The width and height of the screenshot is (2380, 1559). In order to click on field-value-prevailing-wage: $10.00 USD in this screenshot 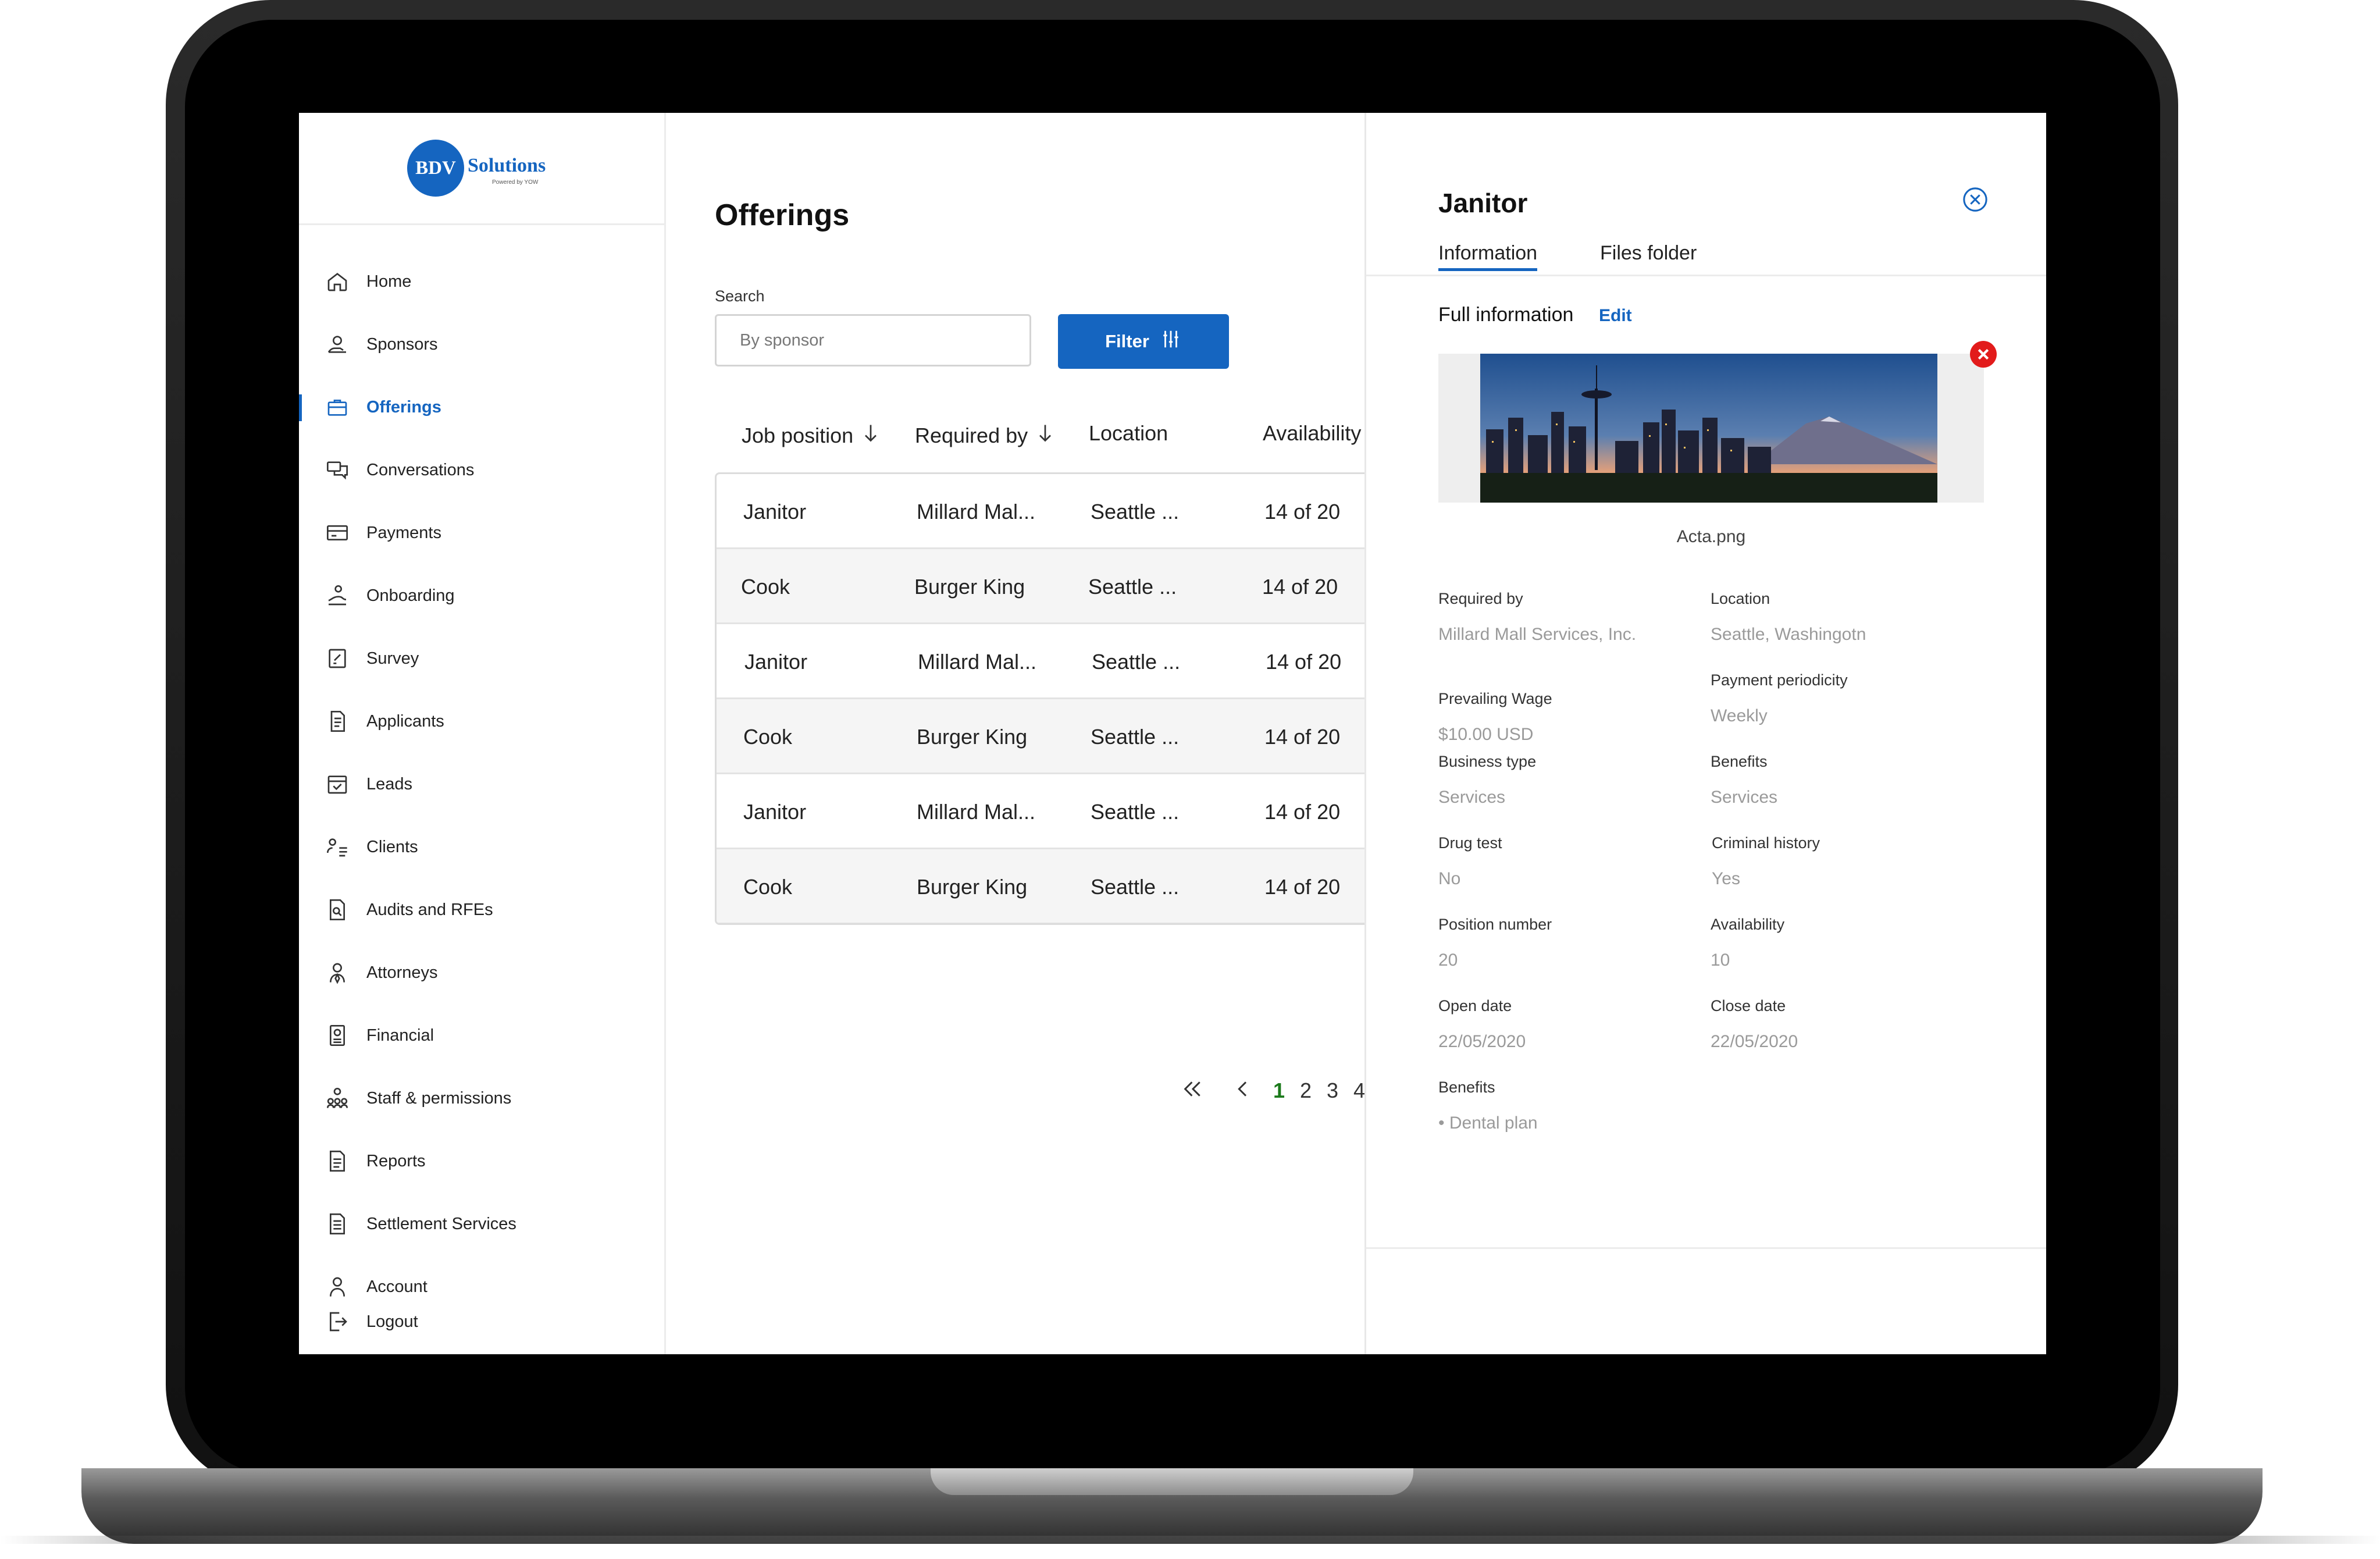, I will do `click(1486, 735)`.